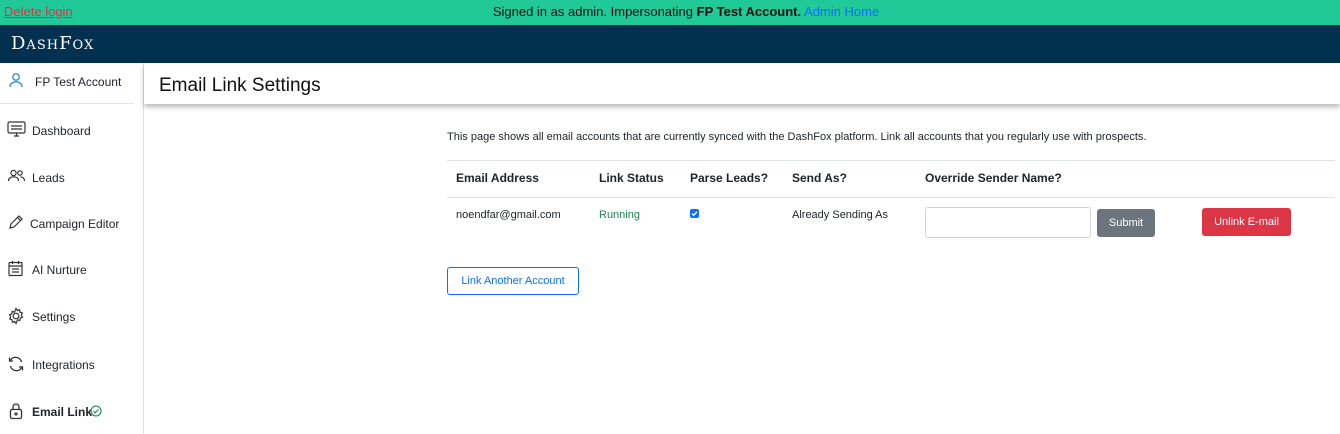 This screenshot has height=434, width=1340. Describe the element at coordinates (1246, 222) in the screenshot. I see `unlink-email-button: Unlink E-mail` at that location.